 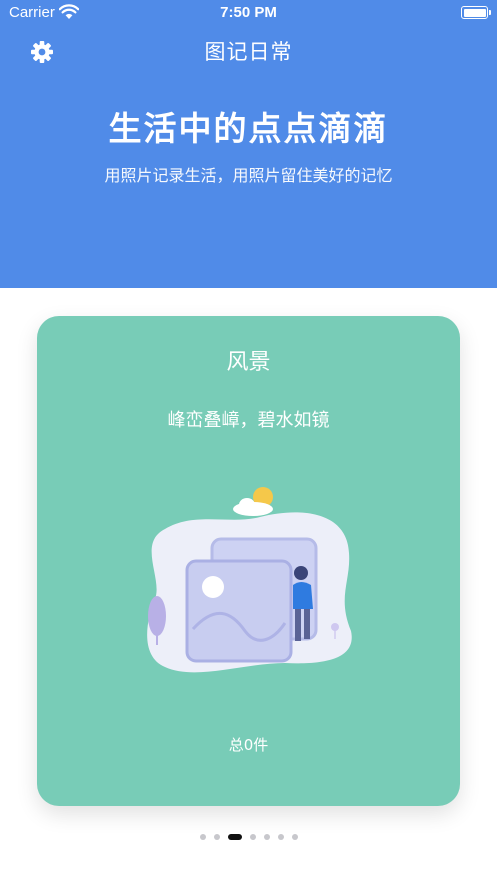 What do you see at coordinates (248, 837) in the screenshot?
I see `page-indicator` at bounding box center [248, 837].